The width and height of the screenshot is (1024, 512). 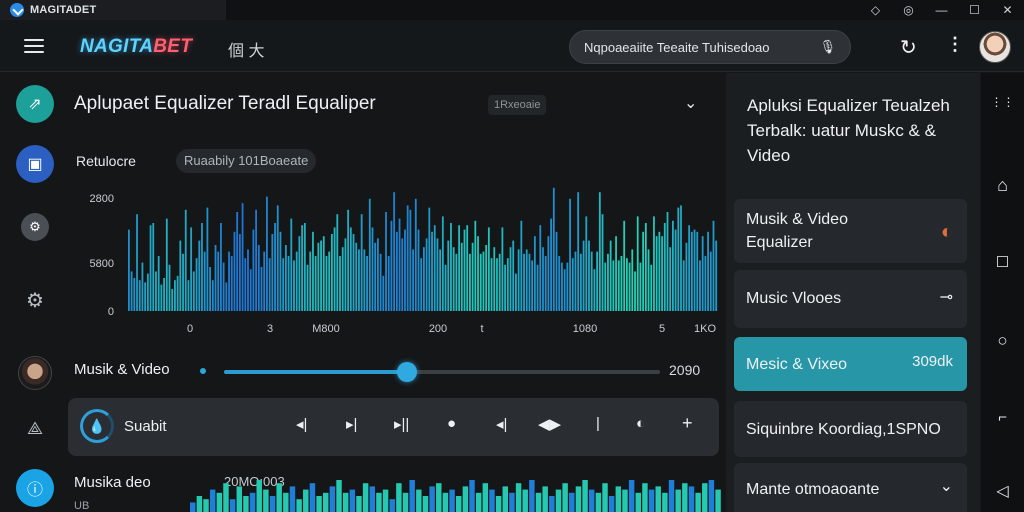 What do you see at coordinates (850, 231) in the screenshot?
I see `panel-card-equalizer: Musik & Video Equalizer ◐` at bounding box center [850, 231].